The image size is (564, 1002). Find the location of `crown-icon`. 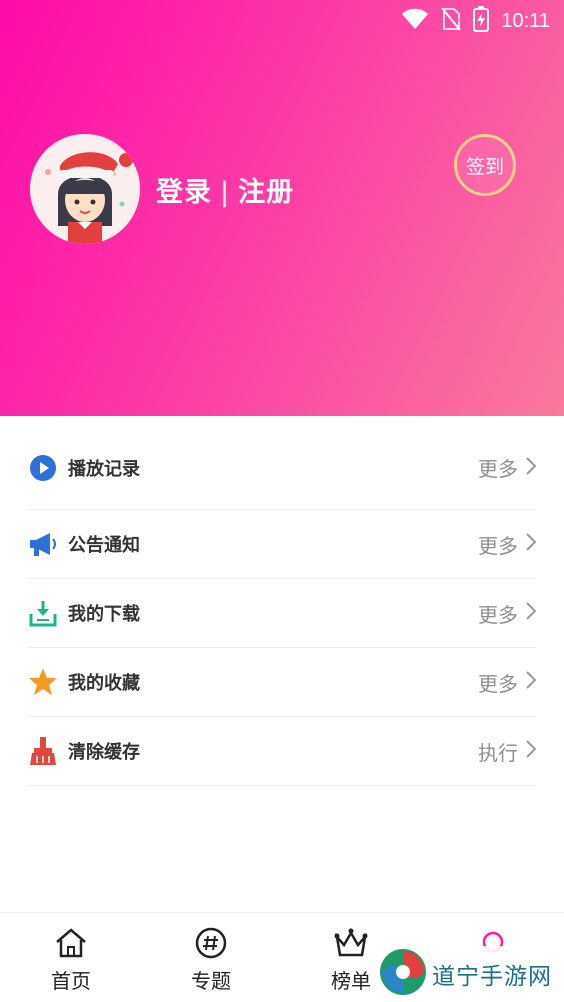

crown-icon is located at coordinates (351, 945).